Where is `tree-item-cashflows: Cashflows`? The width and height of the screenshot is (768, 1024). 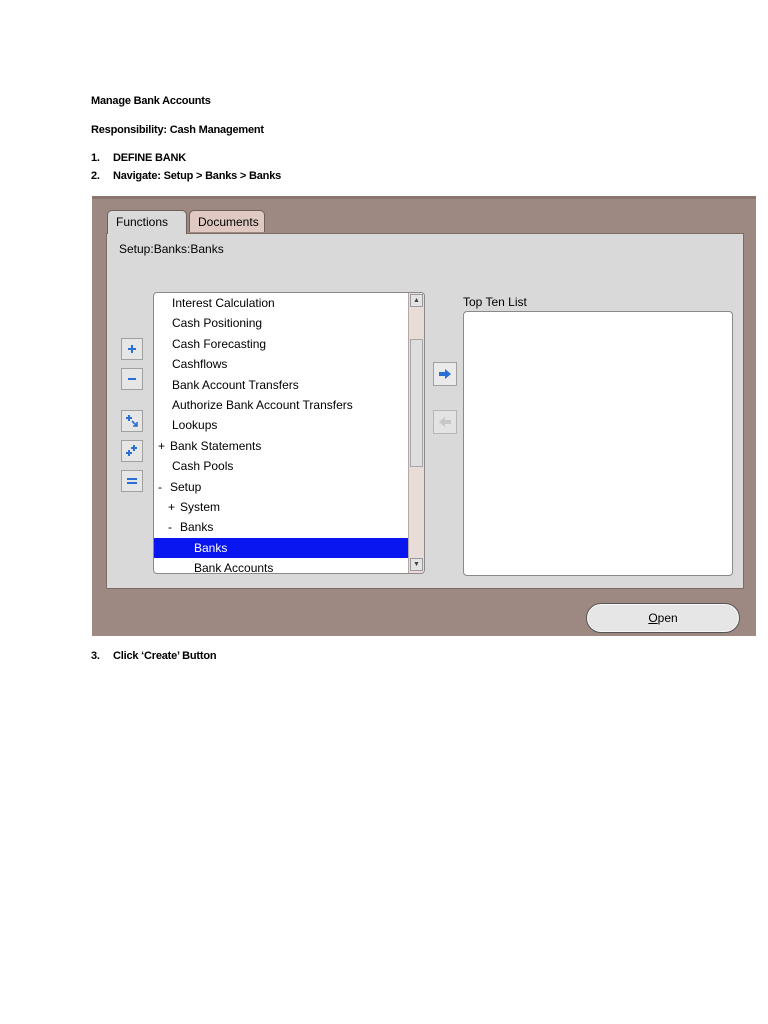
tree-item-cashflows: Cashflows is located at coordinates (281, 364).